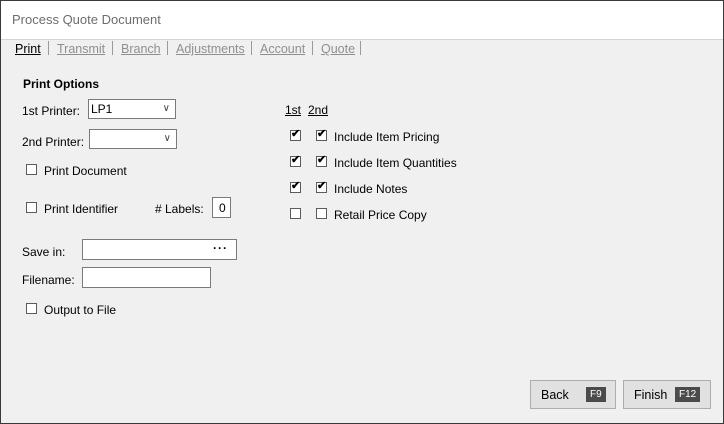  What do you see at coordinates (61, 84) in the screenshot?
I see `print-options-heading: Print Options` at bounding box center [61, 84].